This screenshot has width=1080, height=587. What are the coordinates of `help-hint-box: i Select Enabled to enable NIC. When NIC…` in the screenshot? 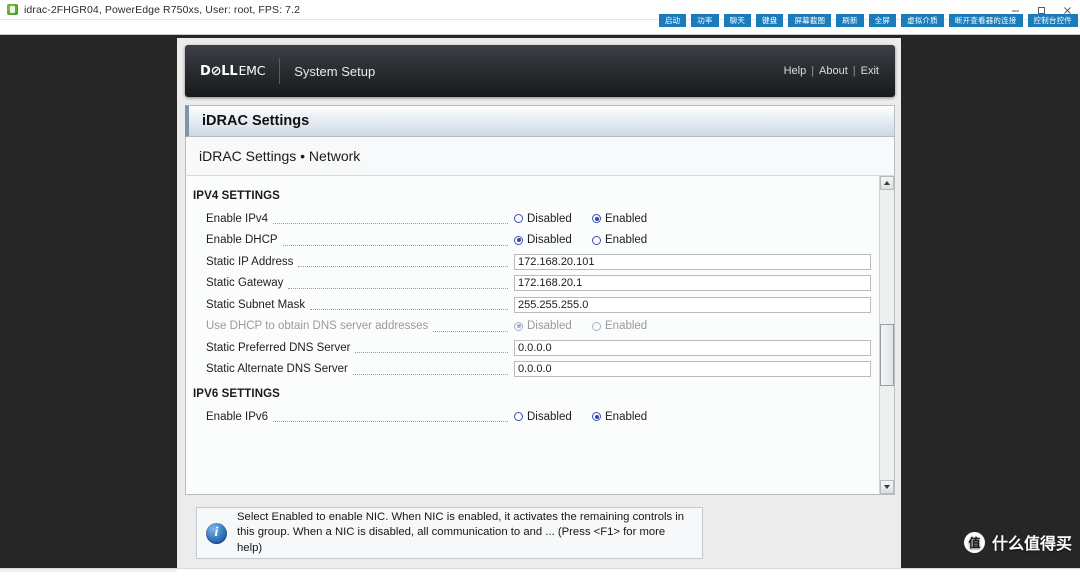 It's located at (449, 533).